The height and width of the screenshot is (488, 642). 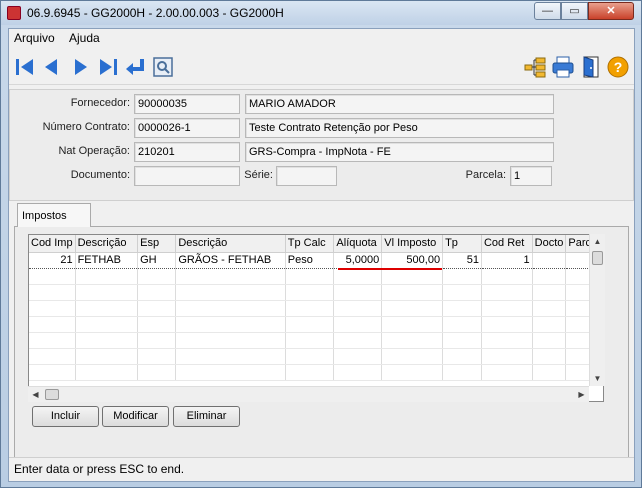 What do you see at coordinates (485, 175) in the screenshot?
I see `parcela-label: Parcela:` at bounding box center [485, 175].